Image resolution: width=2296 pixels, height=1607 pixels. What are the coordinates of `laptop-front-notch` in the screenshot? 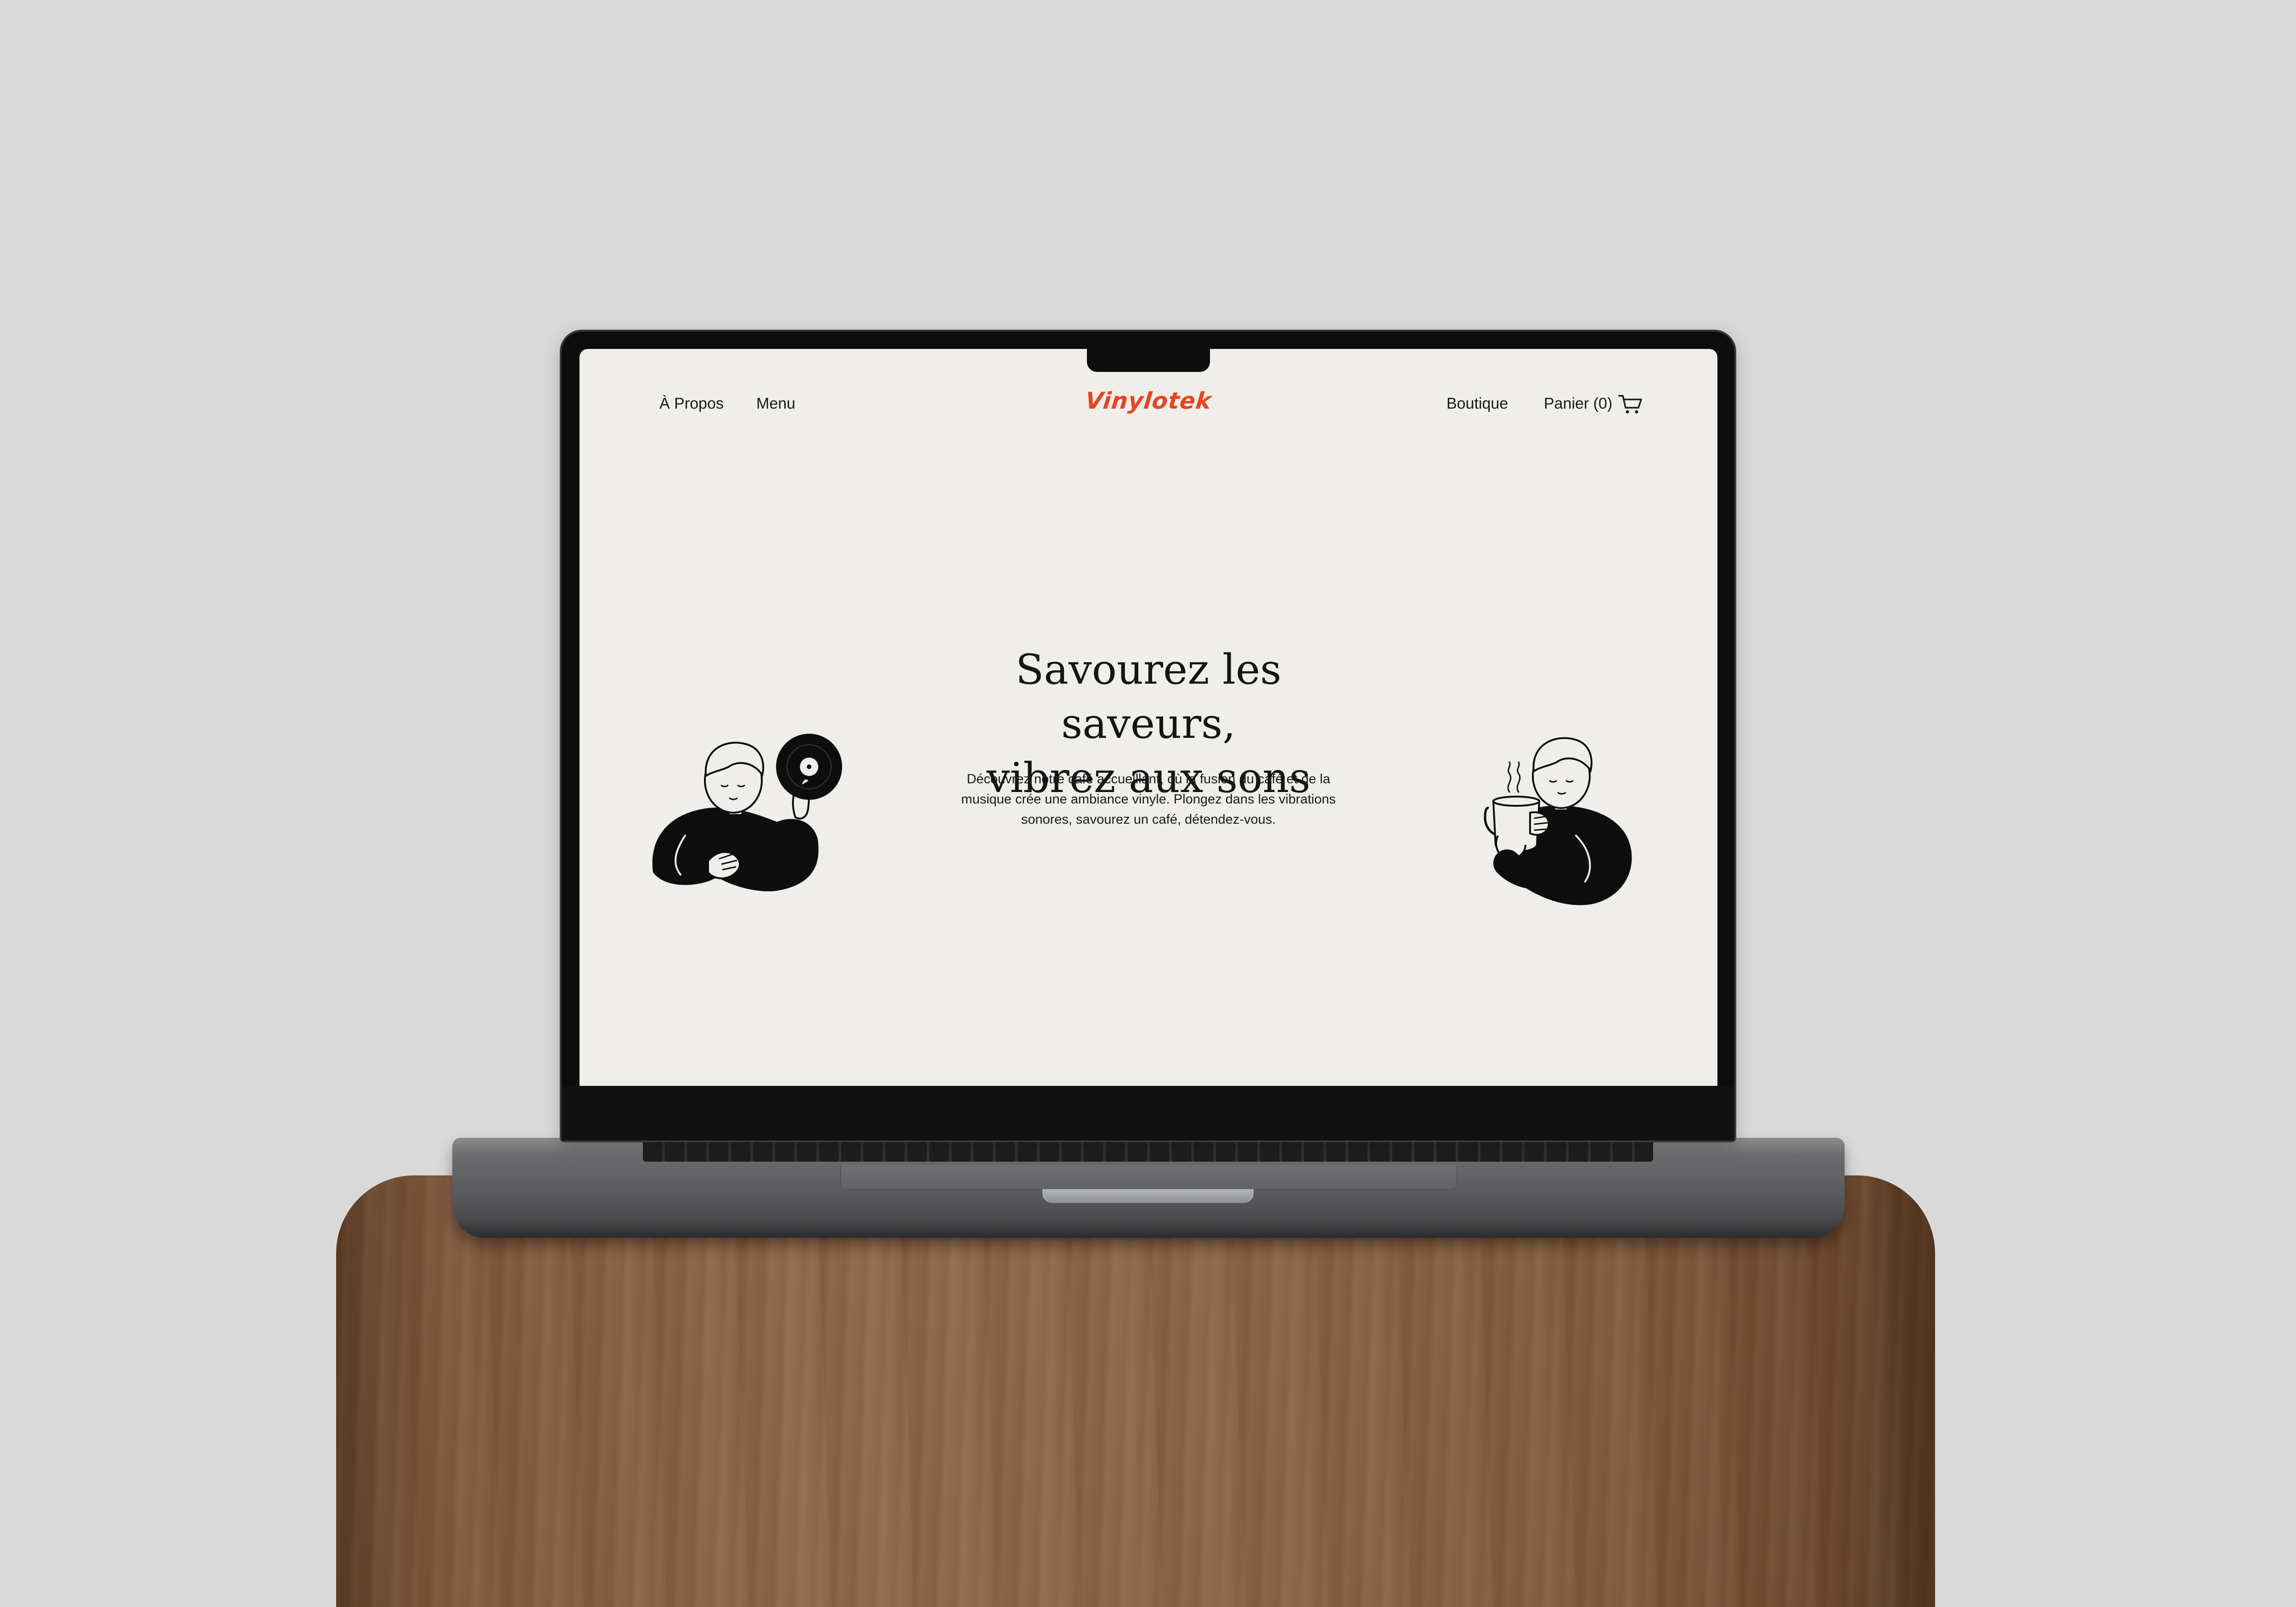 It's located at (1148, 1196).